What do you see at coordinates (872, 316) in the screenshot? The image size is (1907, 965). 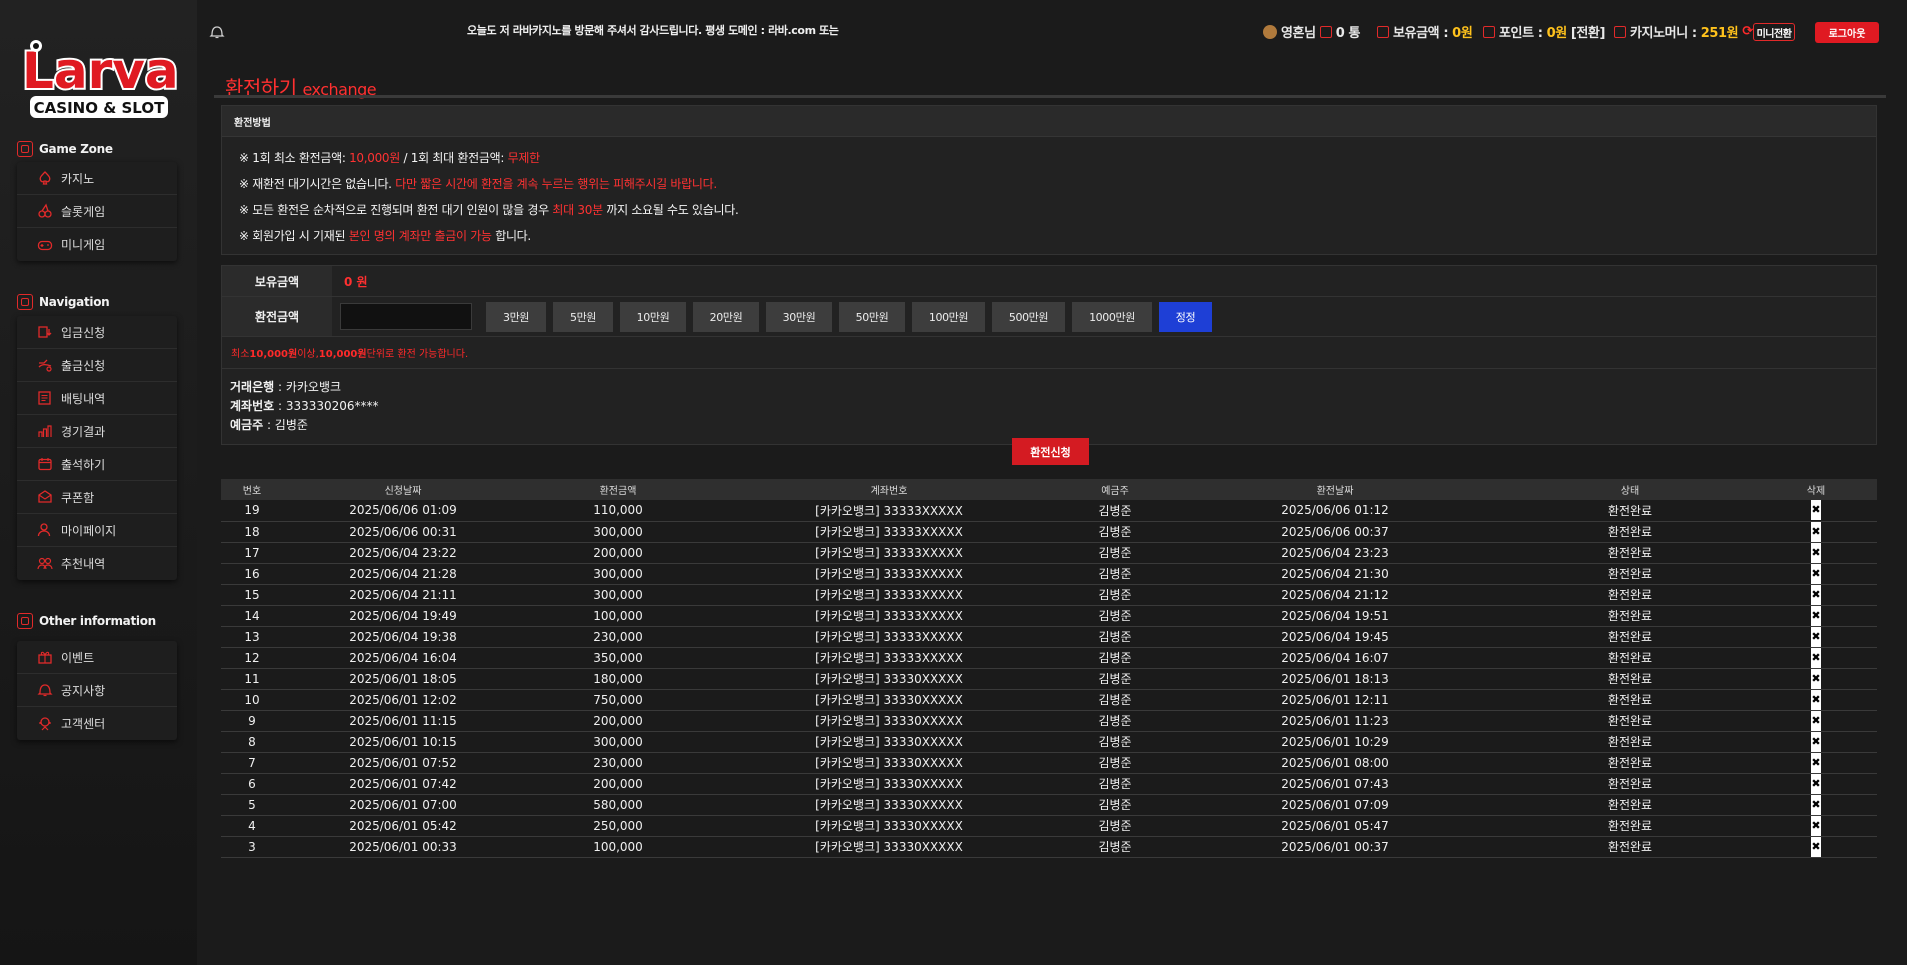 I see `quick-amount-button: 50만원` at bounding box center [872, 316].